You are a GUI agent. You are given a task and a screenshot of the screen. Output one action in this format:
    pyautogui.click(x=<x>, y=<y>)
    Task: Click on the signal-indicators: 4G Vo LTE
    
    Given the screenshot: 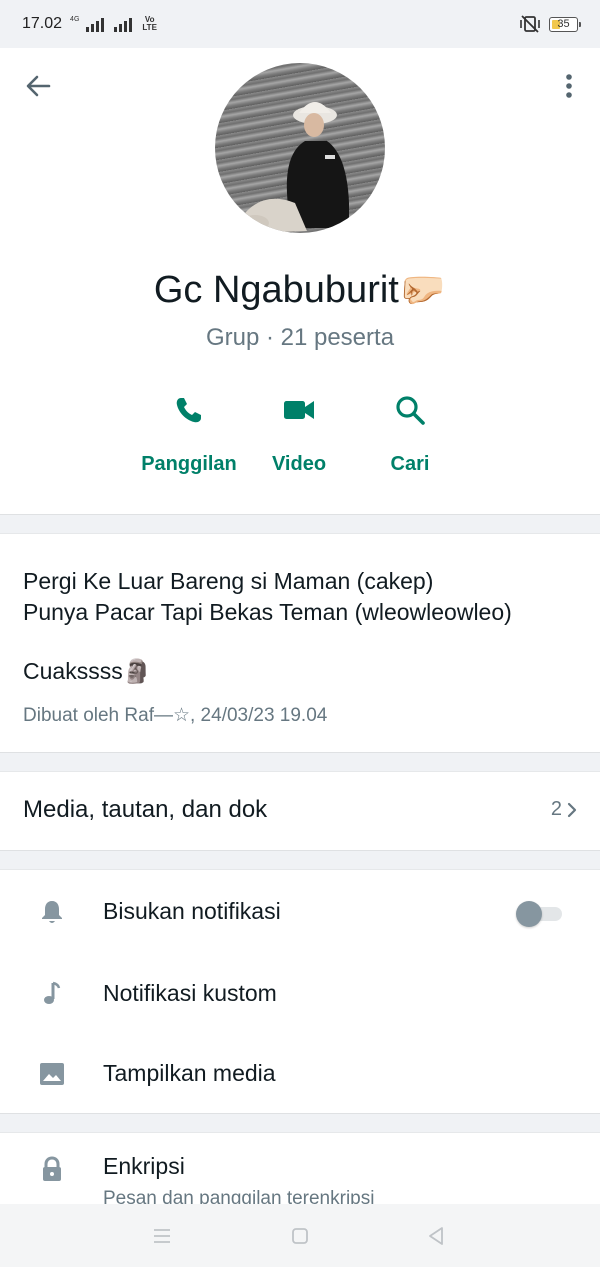 What is the action you would take?
    pyautogui.click(x=113, y=24)
    